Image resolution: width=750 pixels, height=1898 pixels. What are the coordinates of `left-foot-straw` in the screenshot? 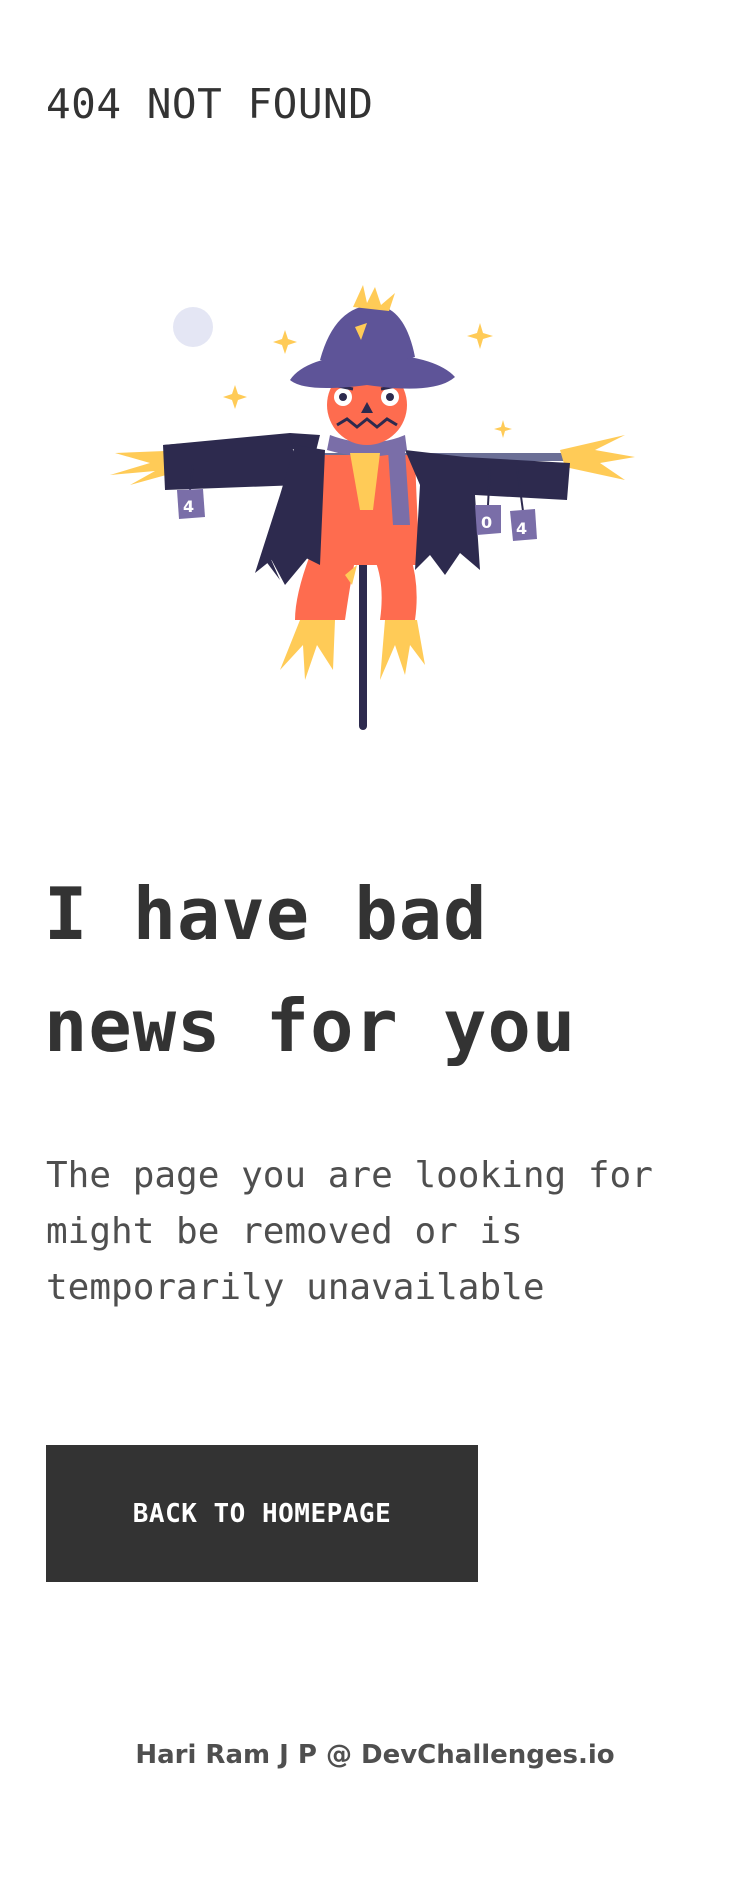 It's located at (307, 650).